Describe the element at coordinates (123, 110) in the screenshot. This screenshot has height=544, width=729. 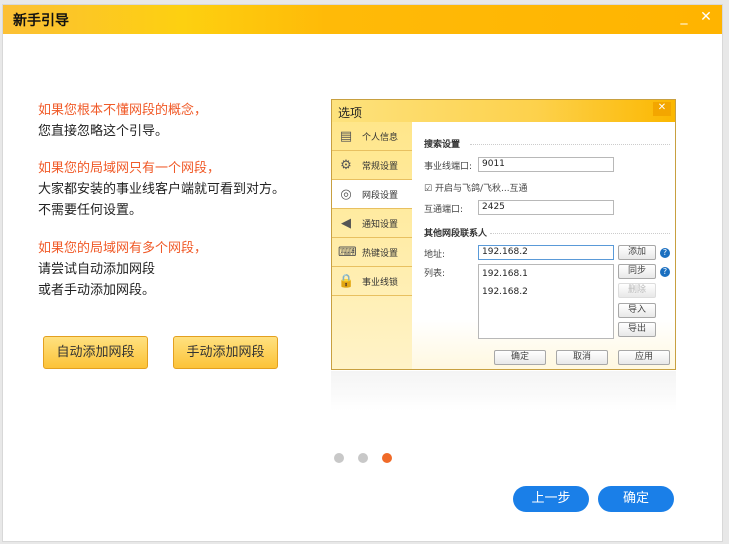
I see `guide-heading: 如果您根本不懂网段的概念，` at that location.